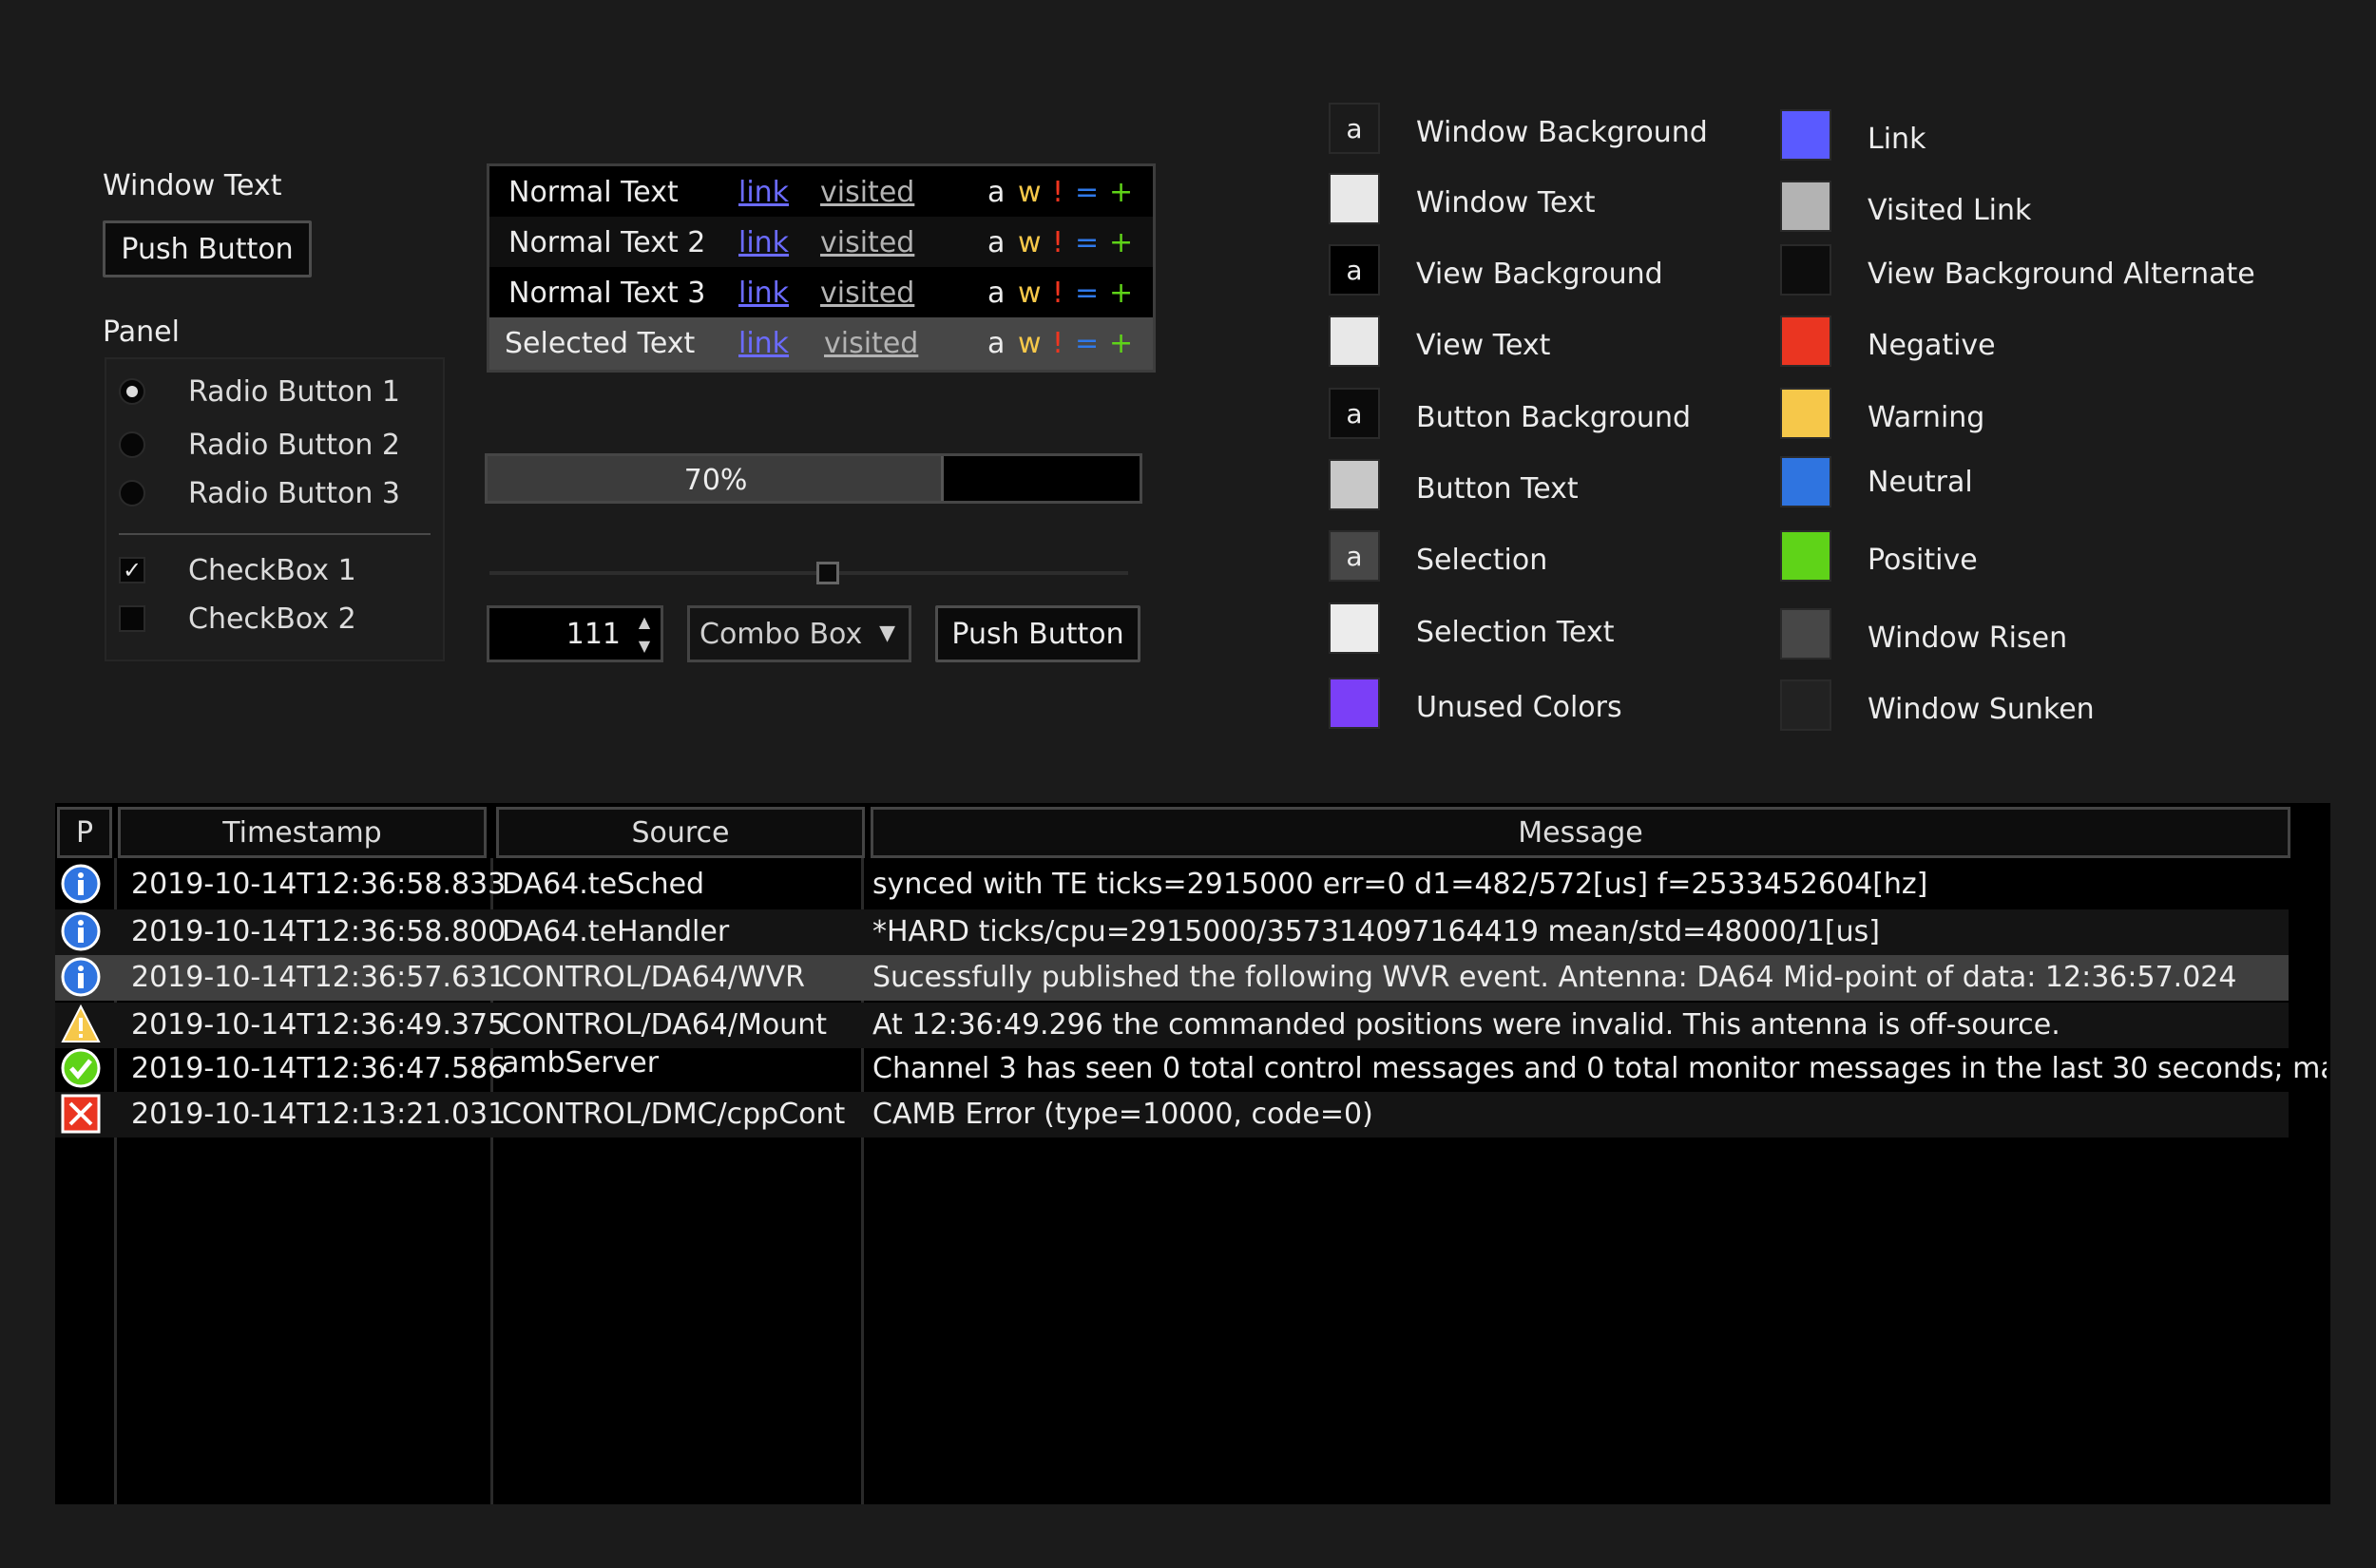  I want to click on column-header-priority: P, so click(84, 833).